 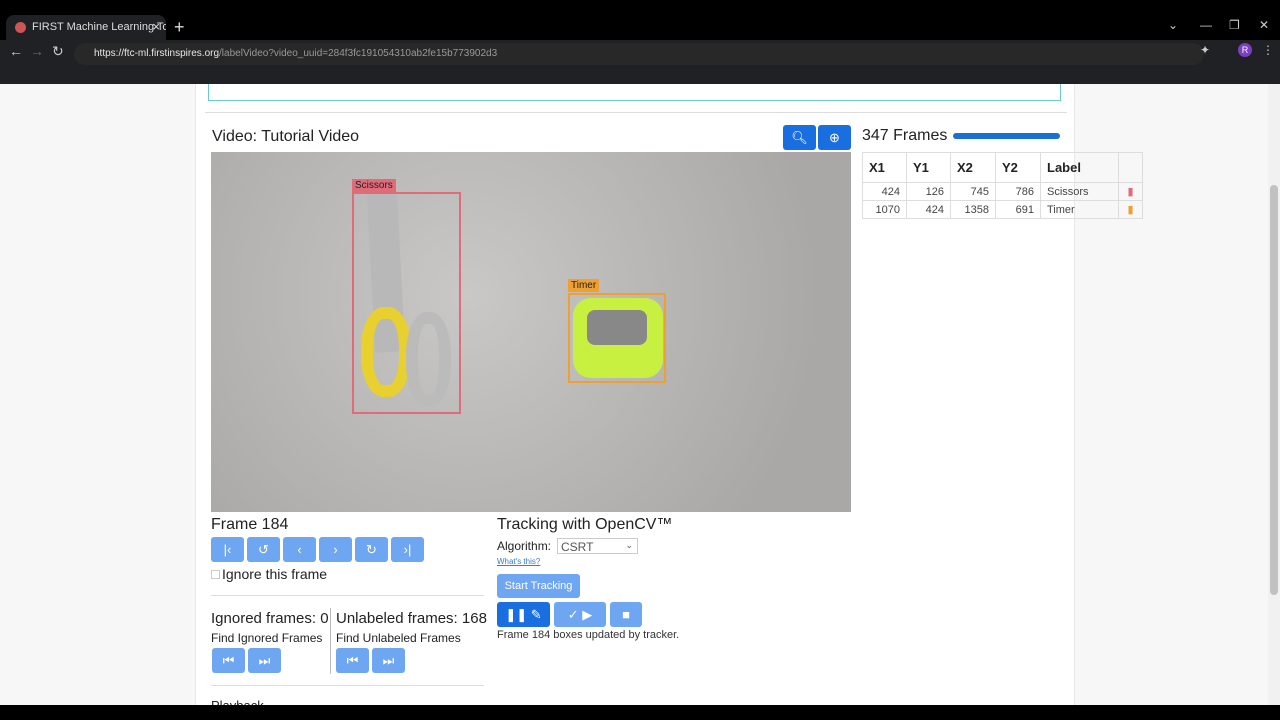 What do you see at coordinates (352, 660) in the screenshot?
I see `previous-unlabeled-button: ⏮` at bounding box center [352, 660].